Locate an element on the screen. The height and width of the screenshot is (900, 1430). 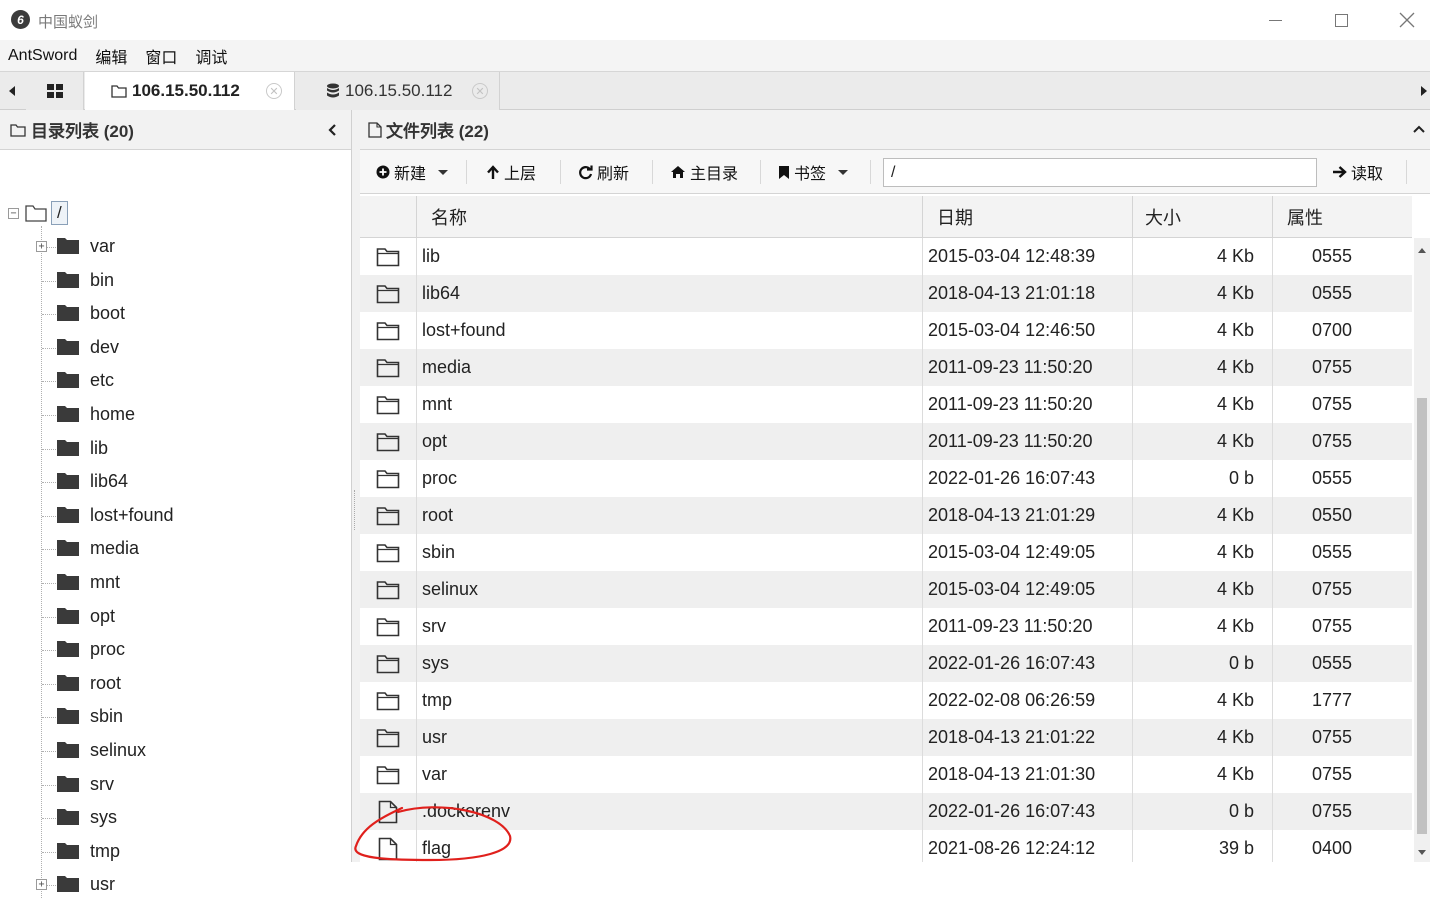
path-input is located at coordinates (1100, 172).